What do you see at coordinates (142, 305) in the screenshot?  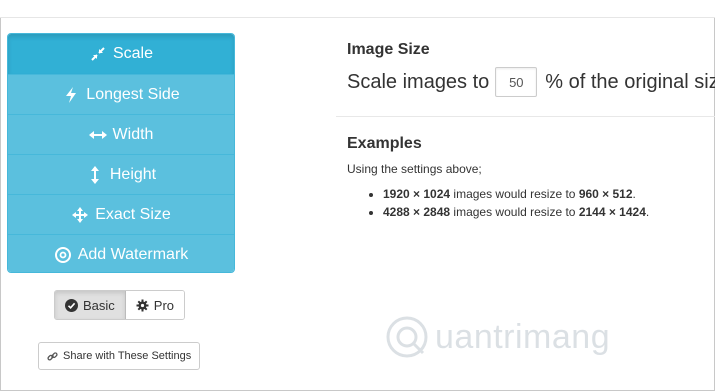 I see `gear-icon` at bounding box center [142, 305].